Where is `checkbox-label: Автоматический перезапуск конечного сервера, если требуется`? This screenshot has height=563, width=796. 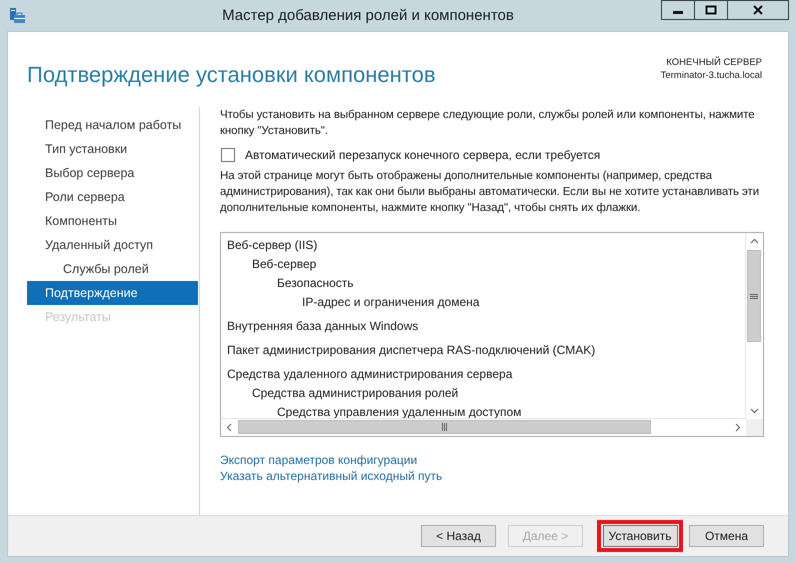 checkbox-label: Автоматический перезапуск конечного сервера, если требуется is located at coordinates (422, 155).